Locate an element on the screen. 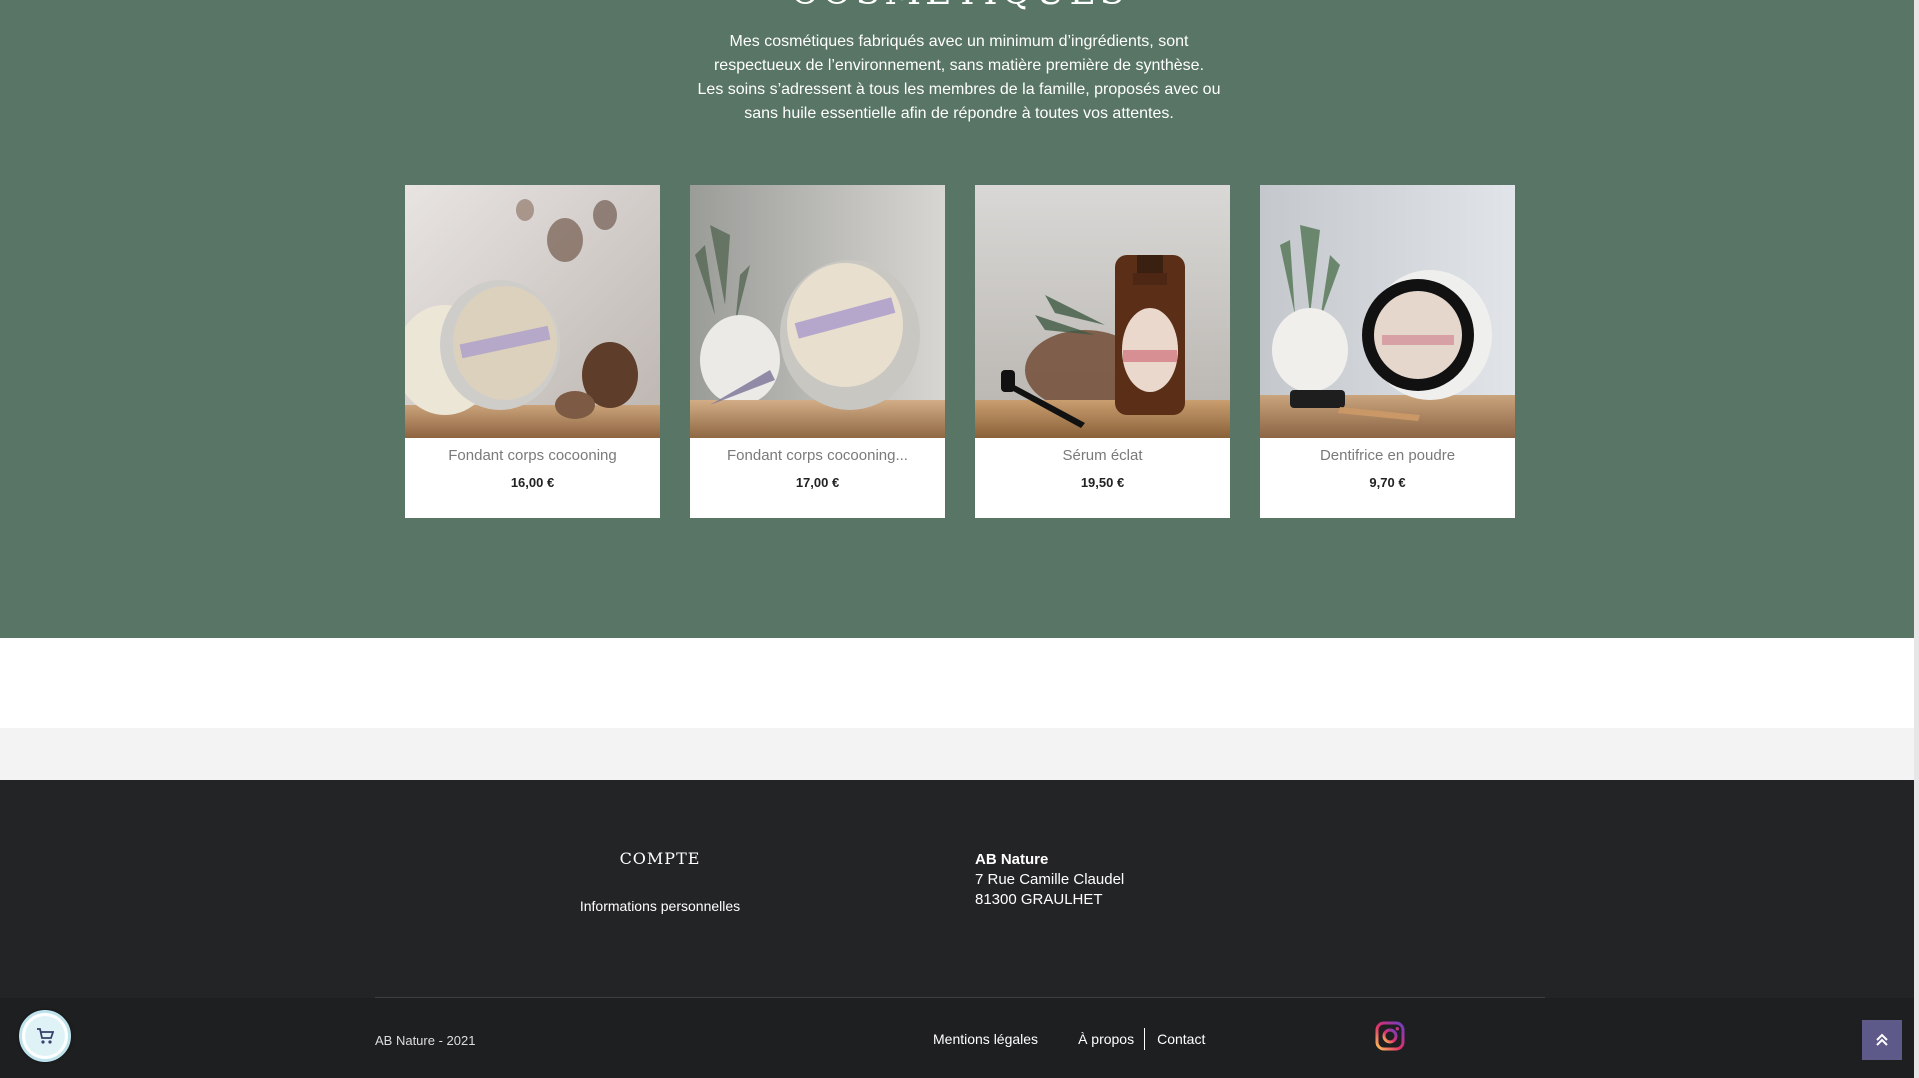 Image resolution: width=1919 pixels, height=1078 pixels. product-name: Dentifrice en poudre is located at coordinates (1387, 456).